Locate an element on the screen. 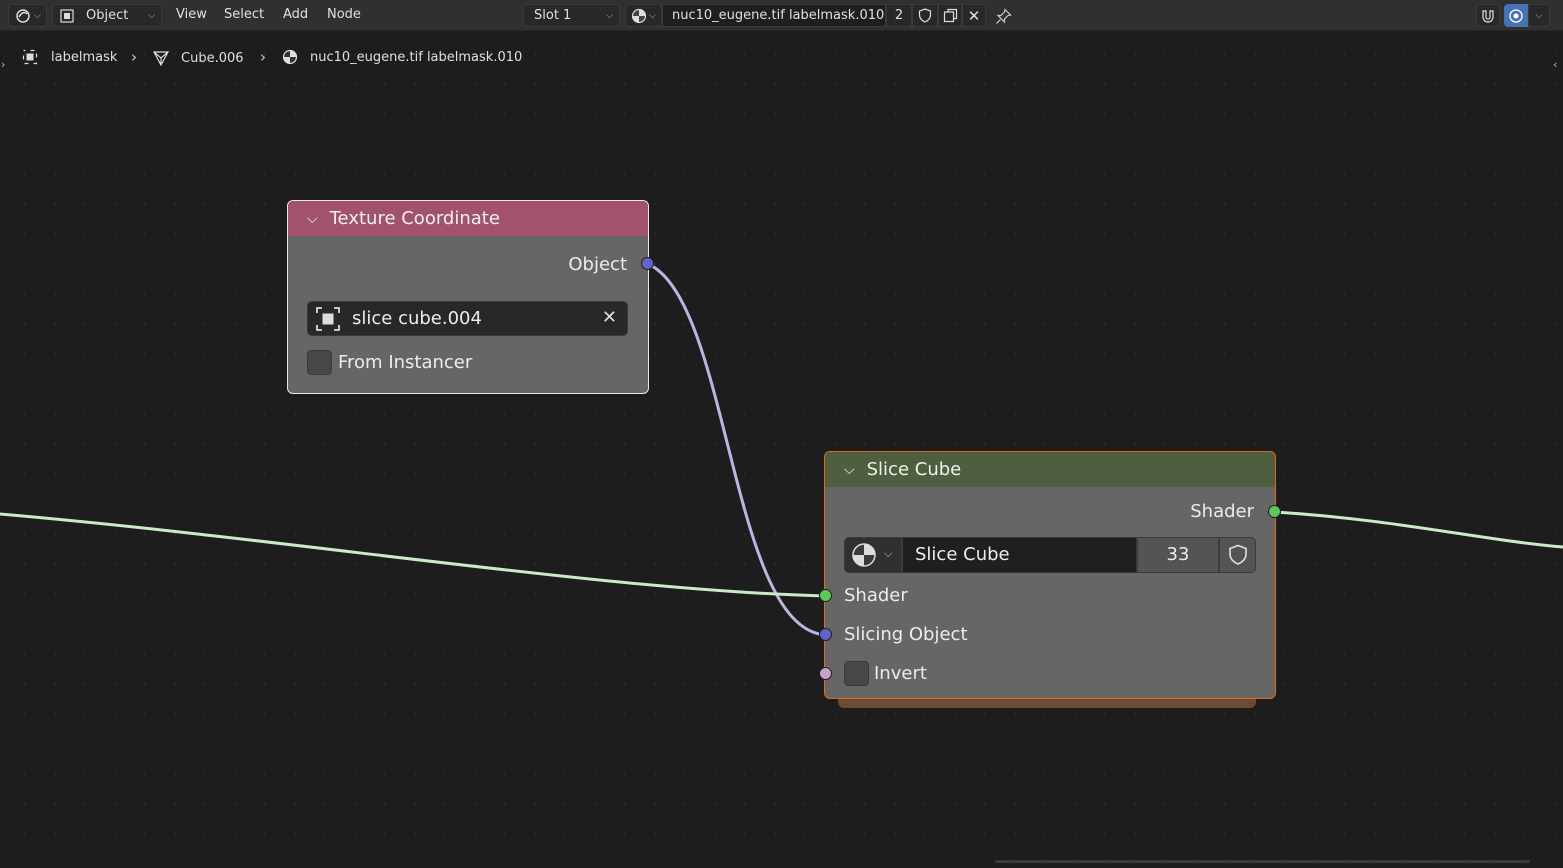  overlay-dropdown: ⌵ is located at coordinates (1539, 15).